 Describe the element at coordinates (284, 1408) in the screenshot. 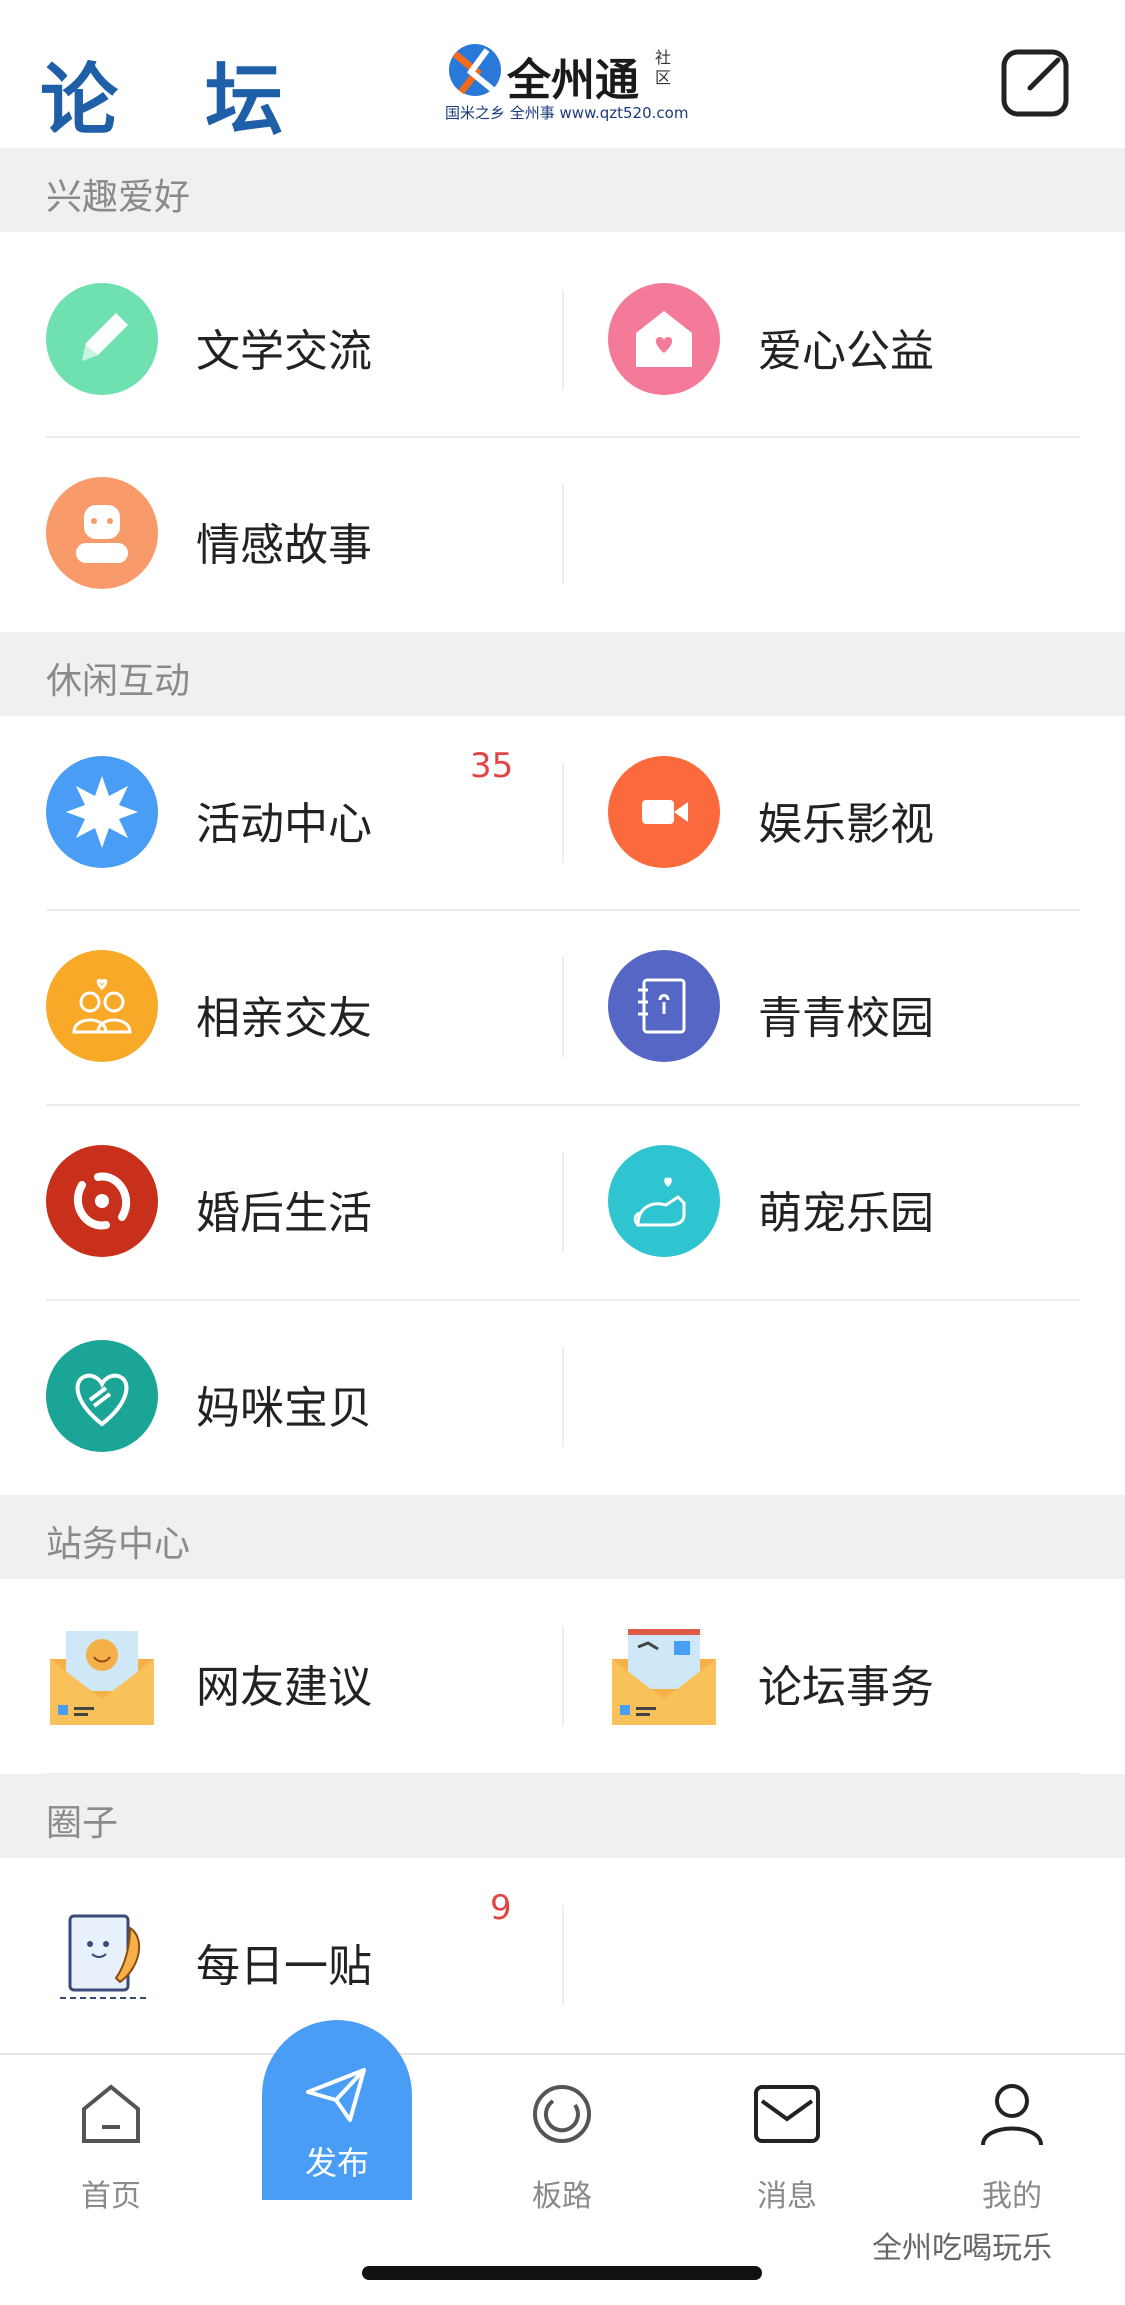

I see `forum-item-label: 妈咪宝贝` at that location.